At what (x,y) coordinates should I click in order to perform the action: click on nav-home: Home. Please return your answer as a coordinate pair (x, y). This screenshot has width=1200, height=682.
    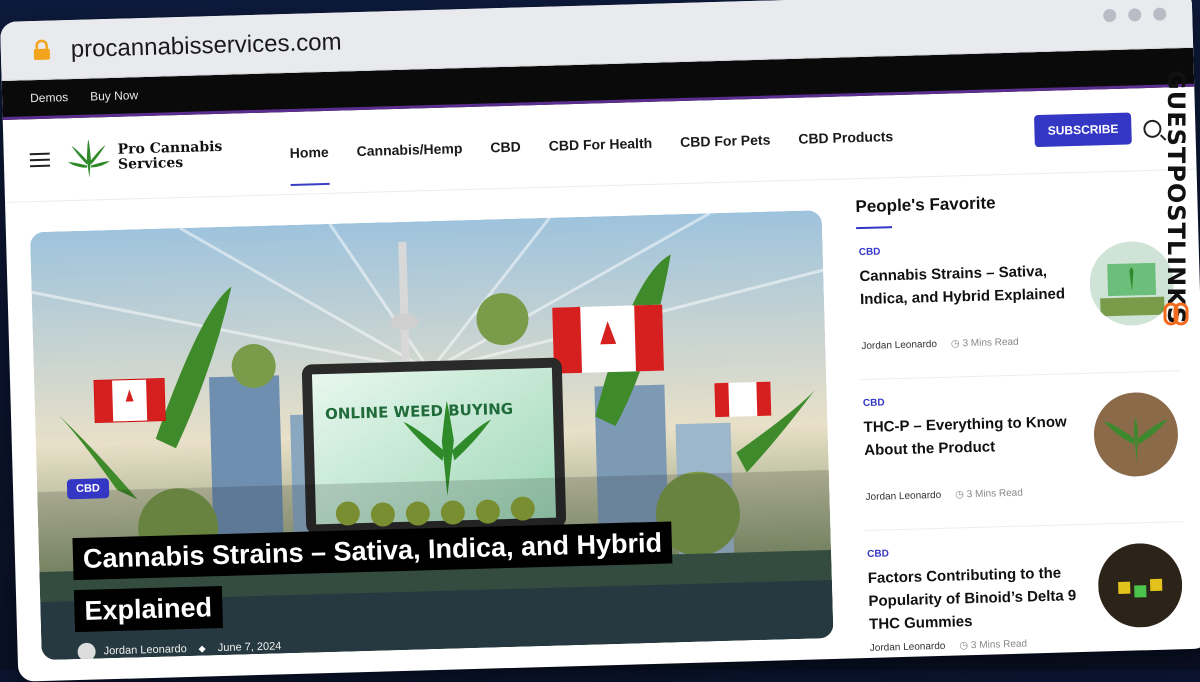
    Looking at the image, I should click on (309, 152).